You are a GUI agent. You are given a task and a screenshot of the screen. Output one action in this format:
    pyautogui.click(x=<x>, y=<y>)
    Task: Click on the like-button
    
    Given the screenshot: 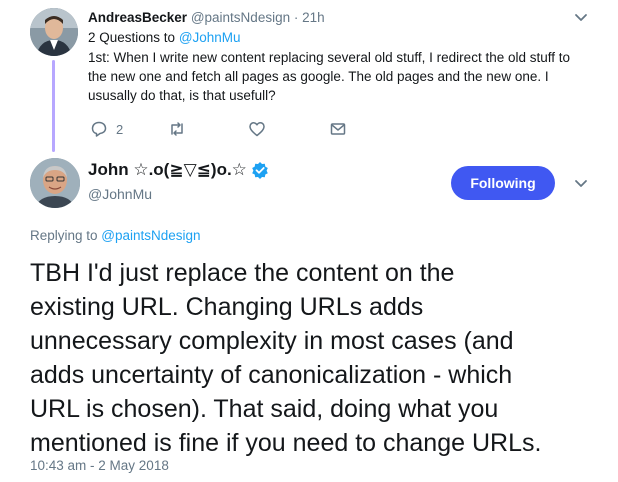 What is the action you would take?
    pyautogui.click(x=257, y=129)
    